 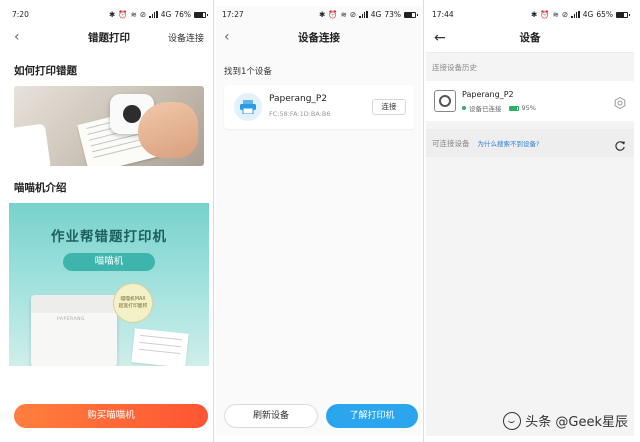 I want to click on gear-icon, so click(x=620, y=103).